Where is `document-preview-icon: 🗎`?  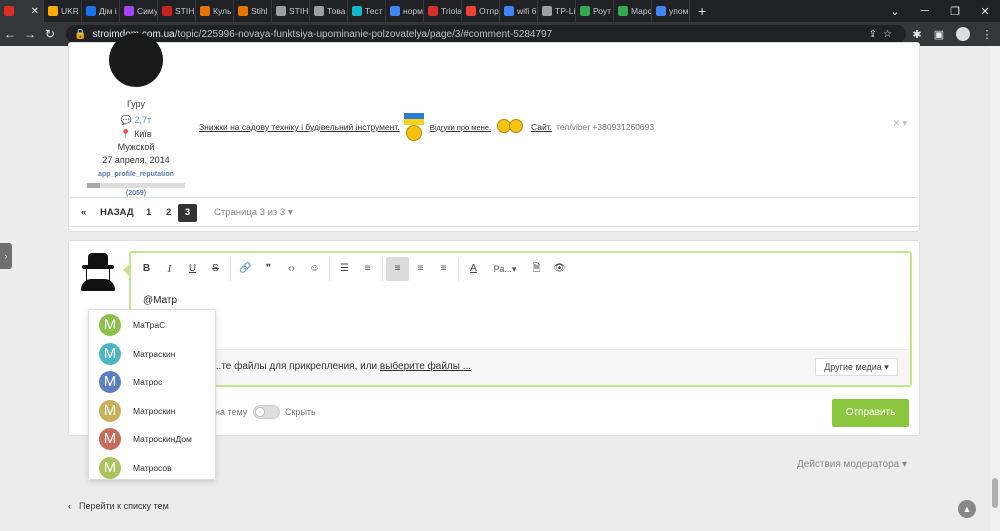 document-preview-icon: 🗎 is located at coordinates (536, 269).